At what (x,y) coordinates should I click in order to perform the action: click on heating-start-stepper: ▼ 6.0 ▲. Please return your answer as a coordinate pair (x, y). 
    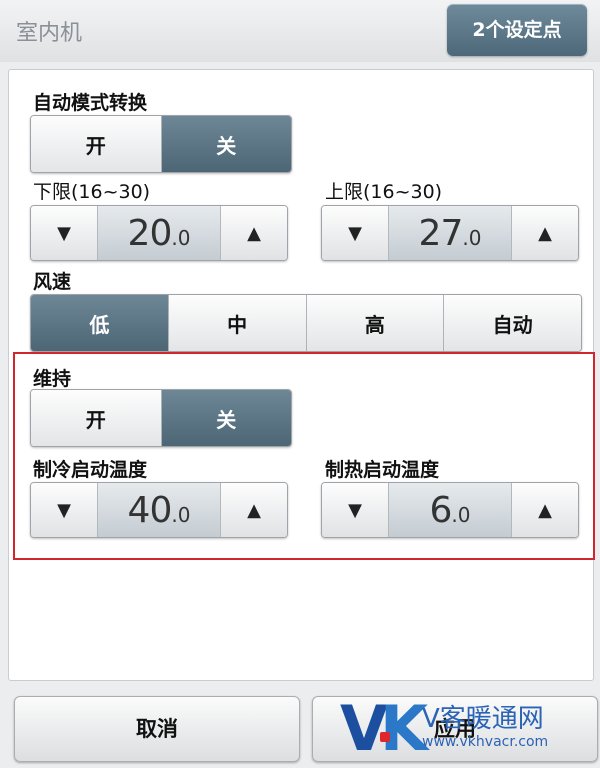
    Looking at the image, I should click on (450, 510).